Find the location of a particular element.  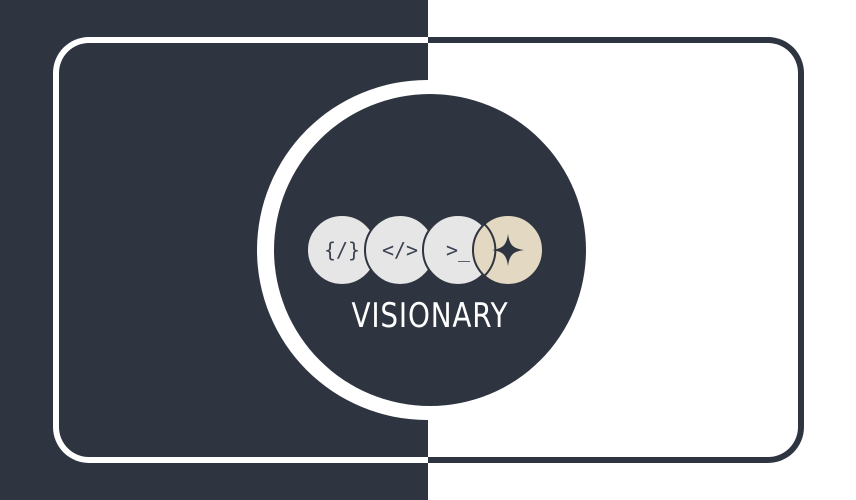

icon-row: {/} </> >_ is located at coordinates (426, 250).